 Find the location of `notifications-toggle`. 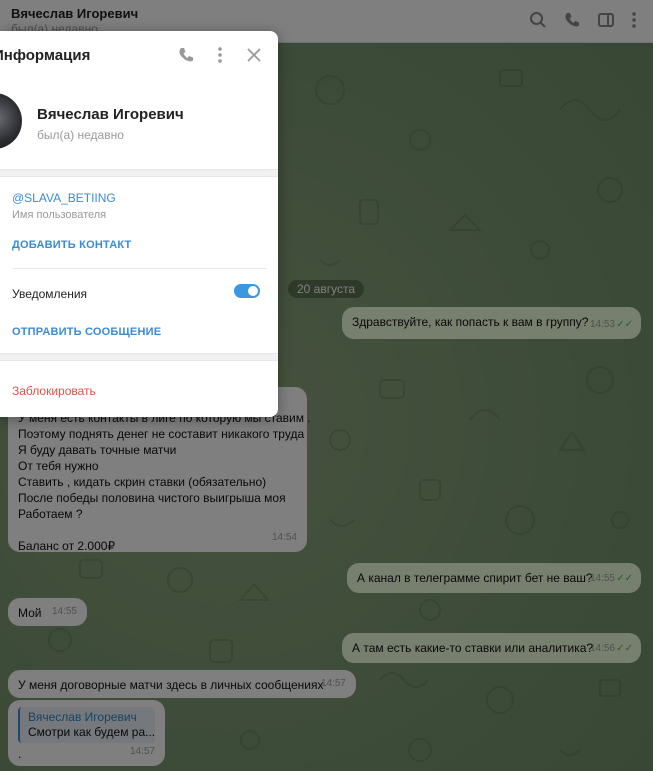

notifications-toggle is located at coordinates (247, 291).